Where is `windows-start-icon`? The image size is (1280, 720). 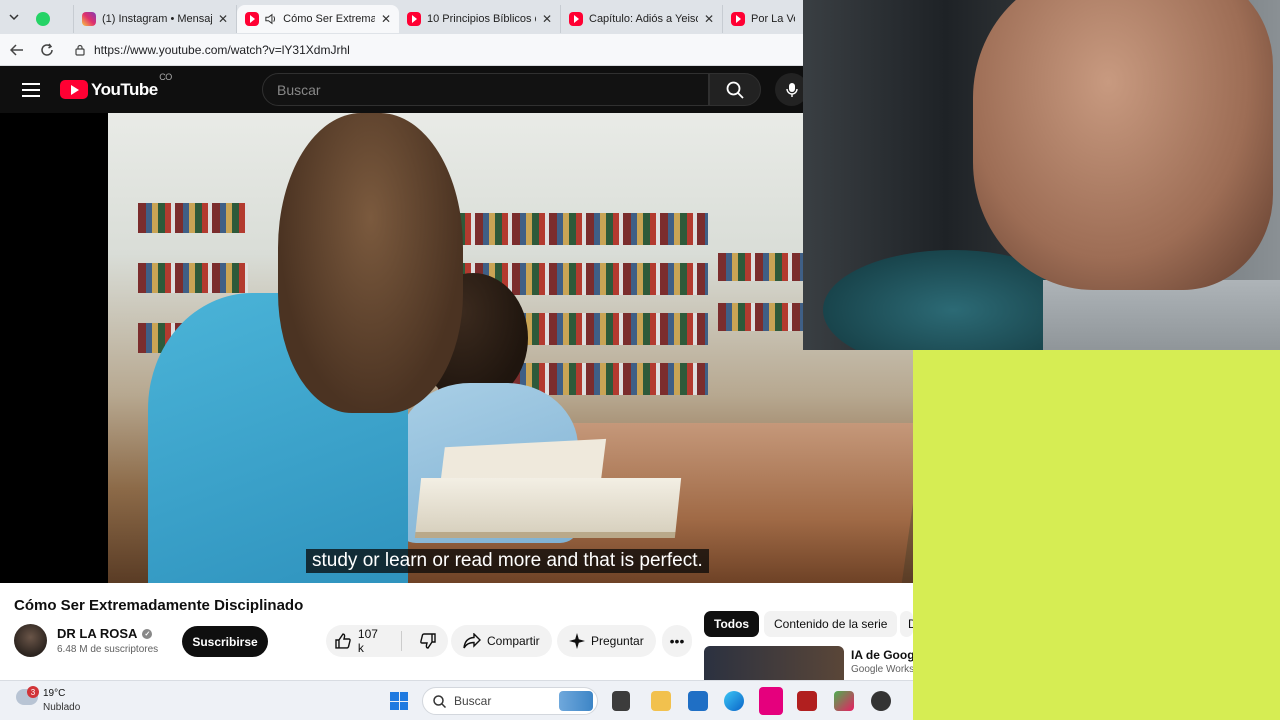 windows-start-icon is located at coordinates (399, 701).